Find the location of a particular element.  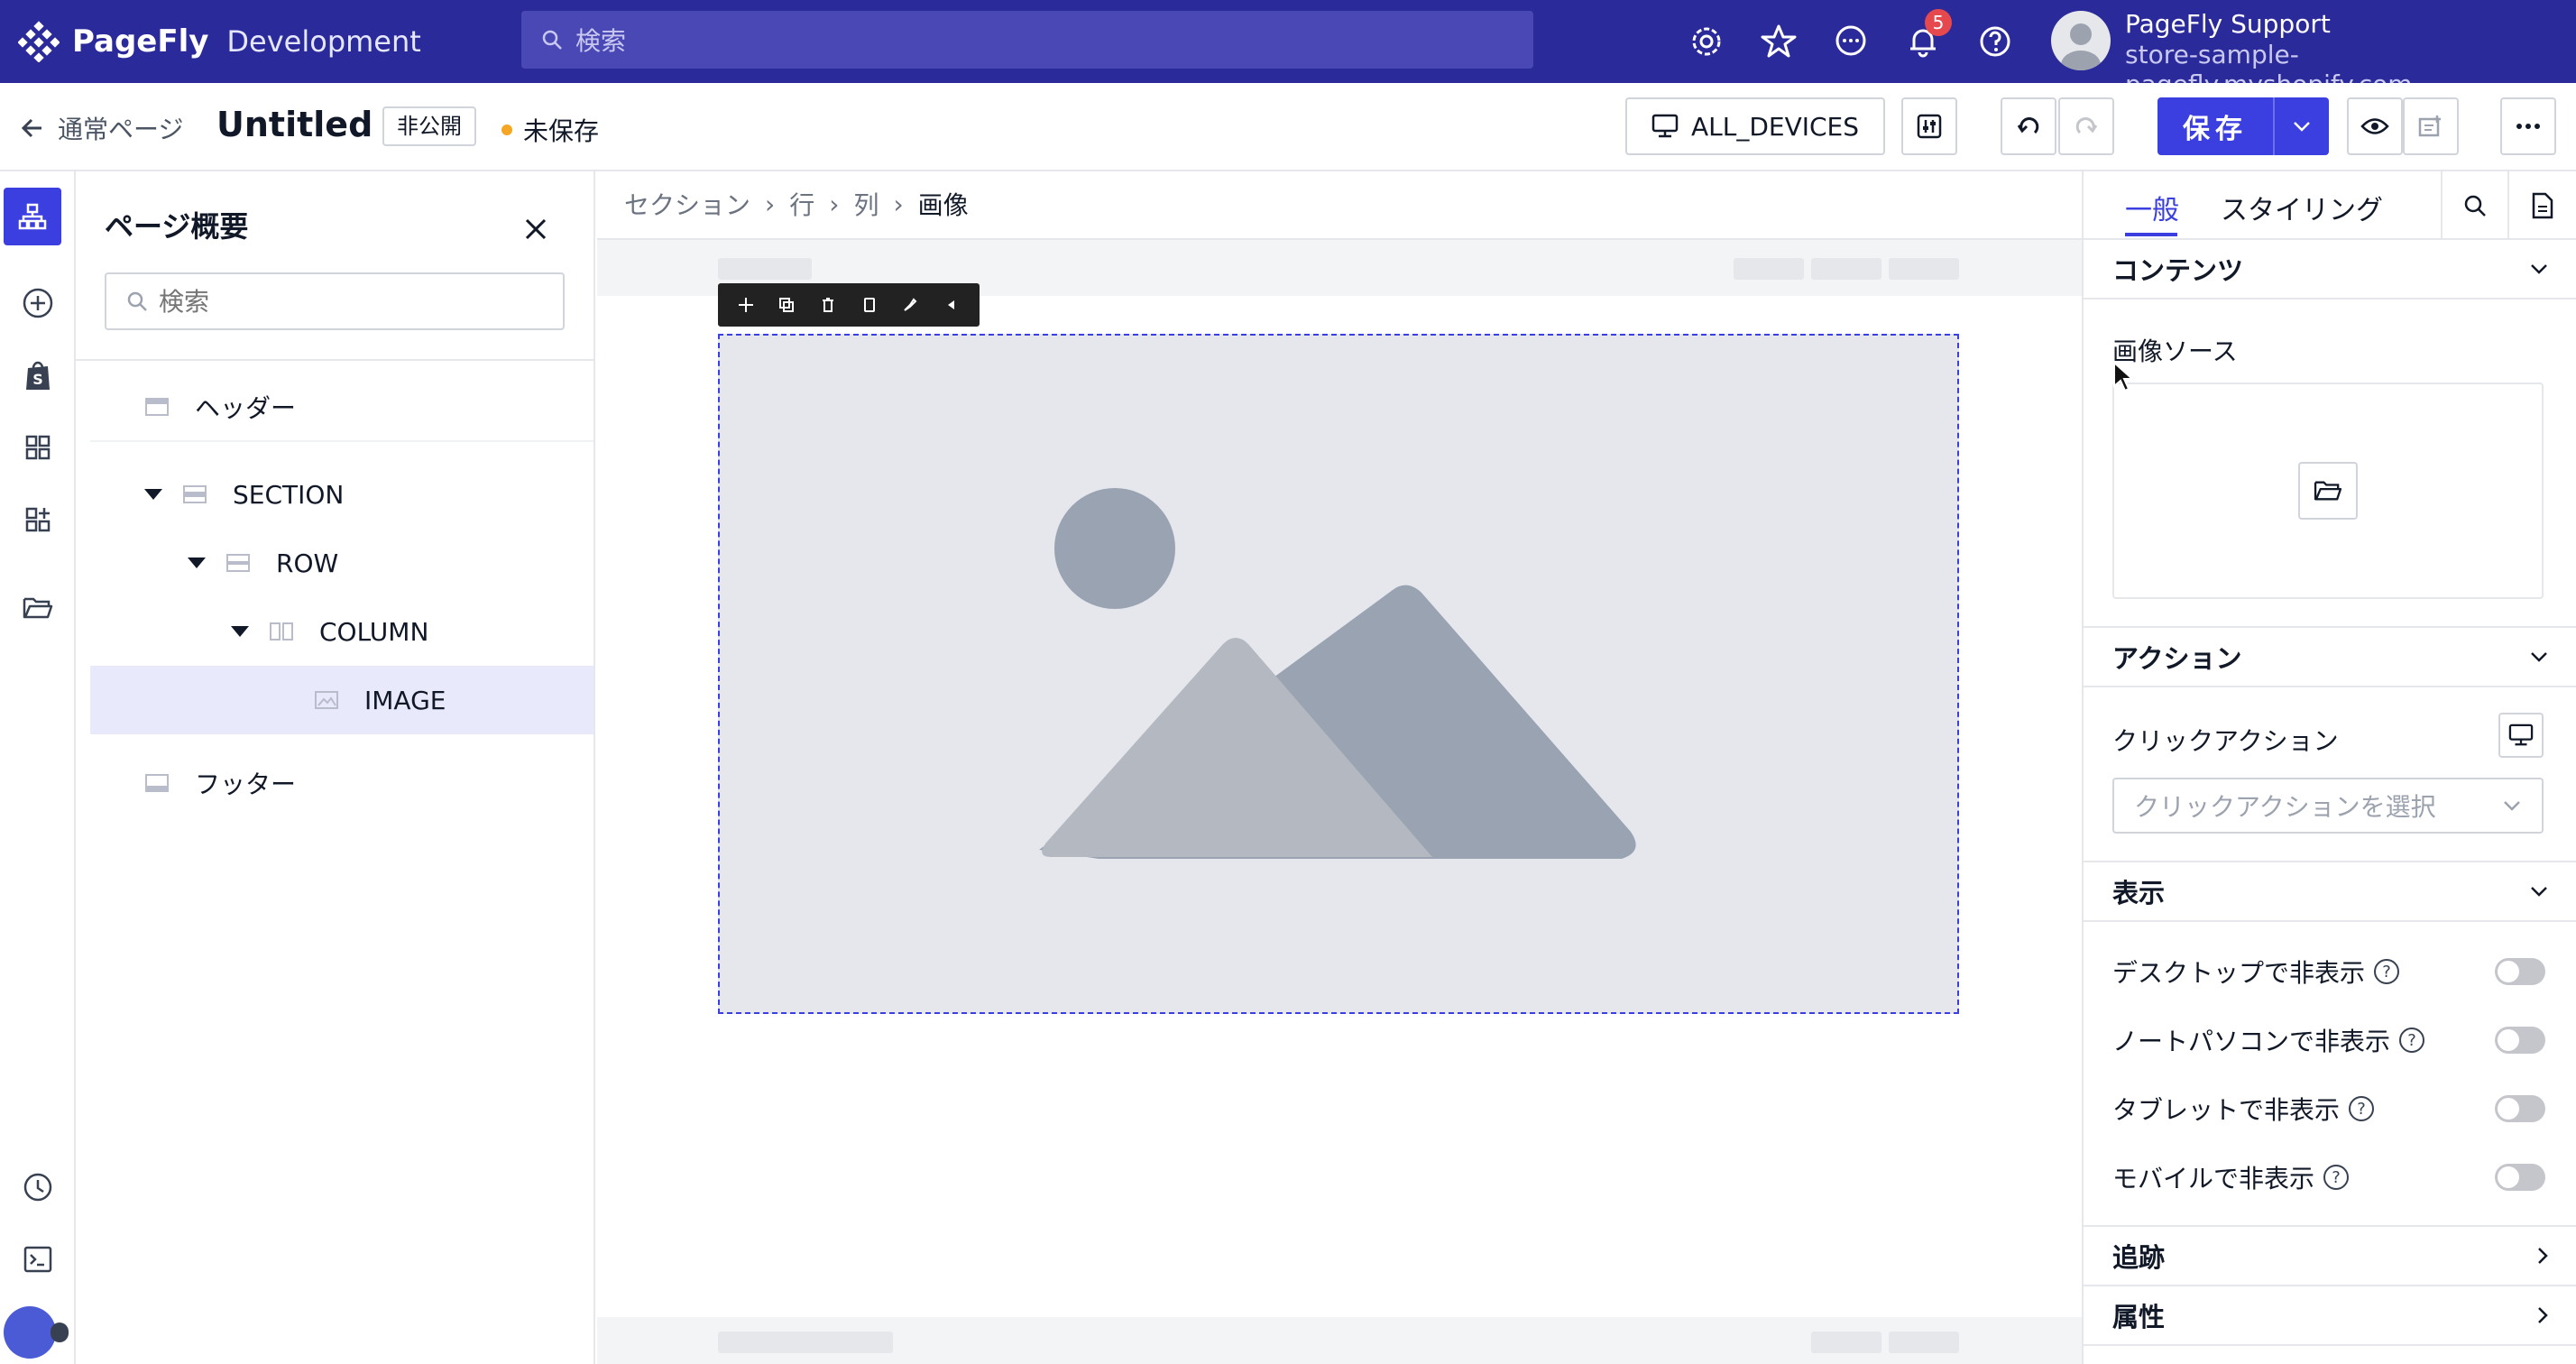

help-icon is located at coordinates (1995, 41).